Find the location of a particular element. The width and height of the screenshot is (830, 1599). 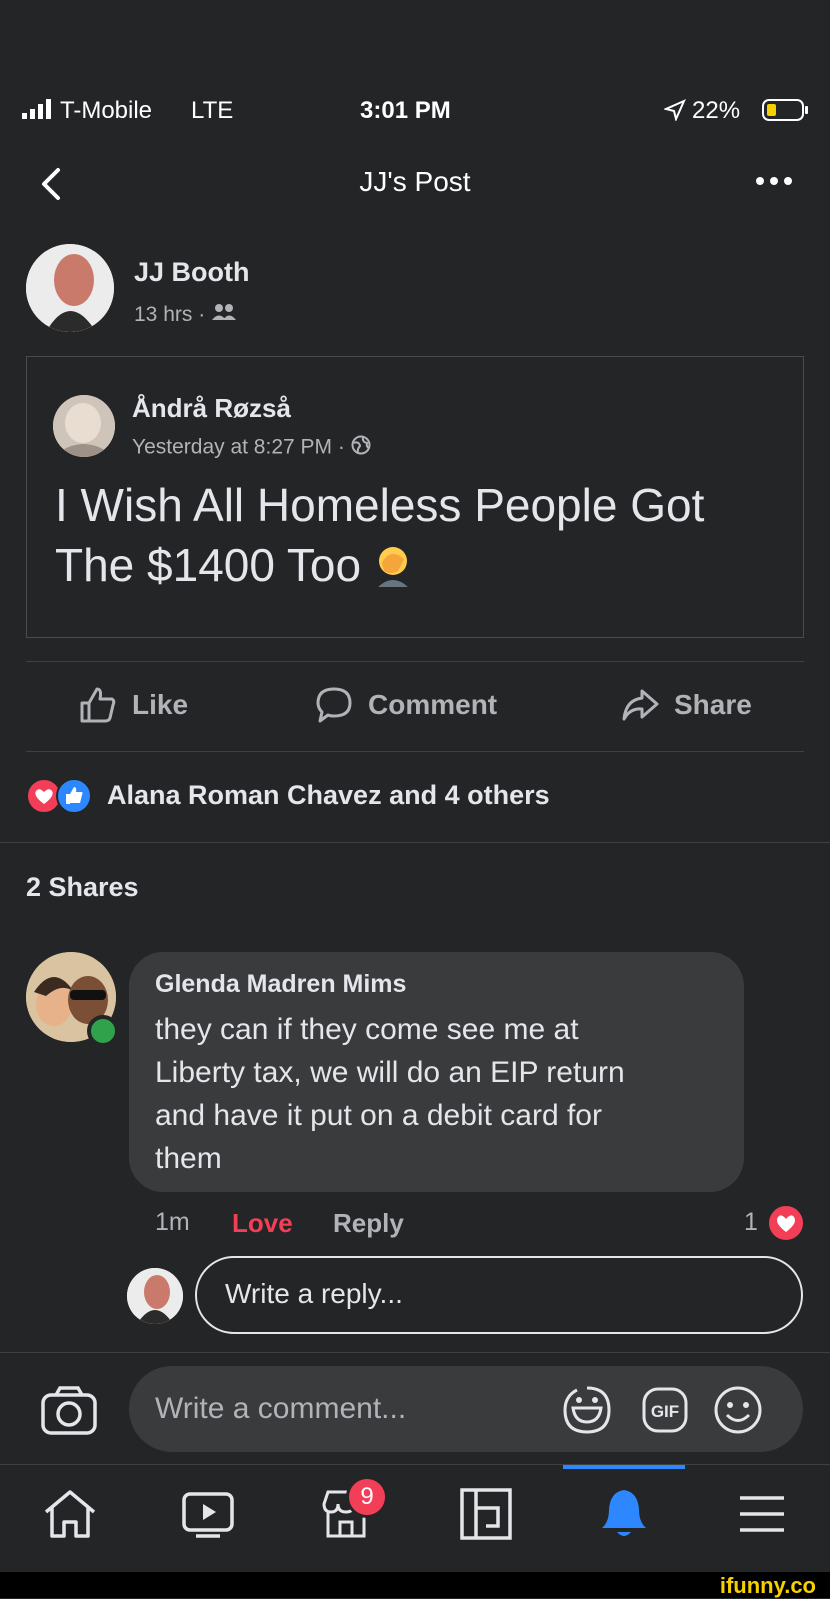

active-tab-indicator is located at coordinates (624, 1467).